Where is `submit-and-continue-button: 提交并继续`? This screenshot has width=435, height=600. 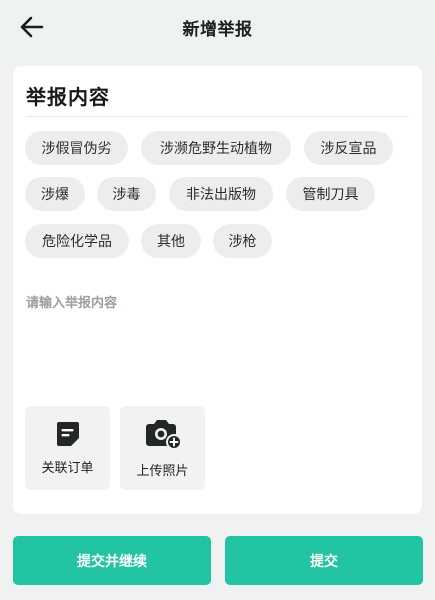 submit-and-continue-button: 提交并继续 is located at coordinates (112, 560).